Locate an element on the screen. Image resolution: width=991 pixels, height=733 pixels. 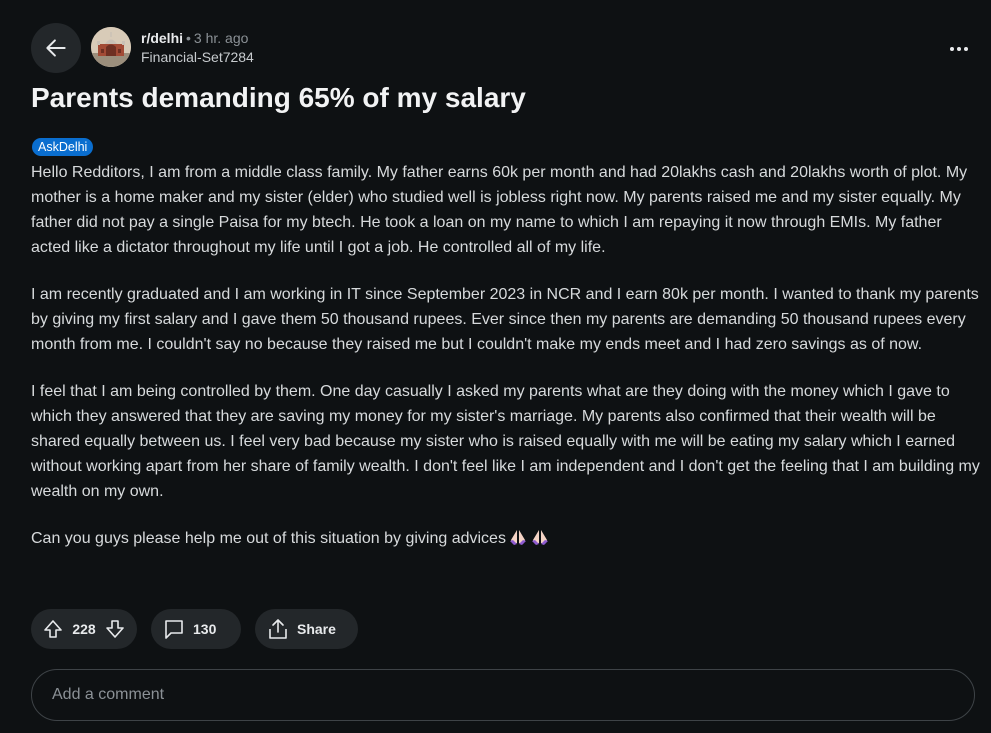
vote-bar: 228 is located at coordinates (84, 629).